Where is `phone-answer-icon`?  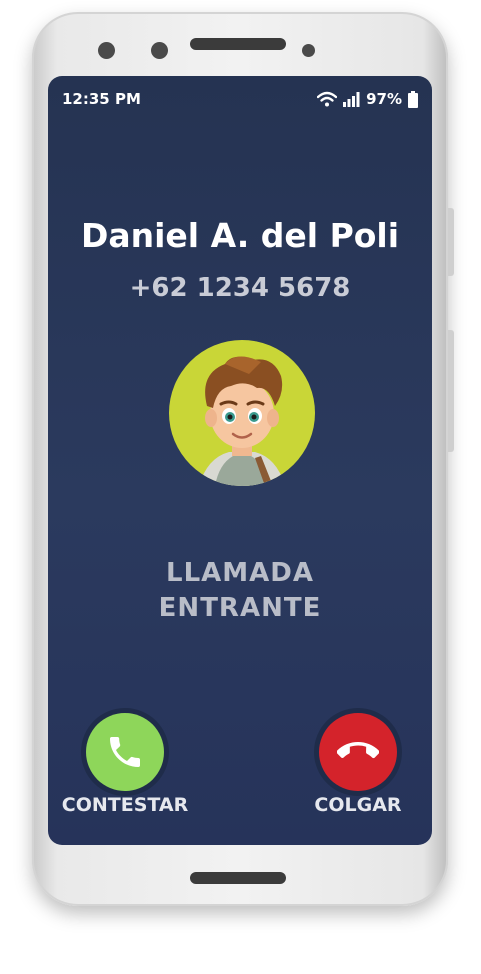 phone-answer-icon is located at coordinates (125, 752).